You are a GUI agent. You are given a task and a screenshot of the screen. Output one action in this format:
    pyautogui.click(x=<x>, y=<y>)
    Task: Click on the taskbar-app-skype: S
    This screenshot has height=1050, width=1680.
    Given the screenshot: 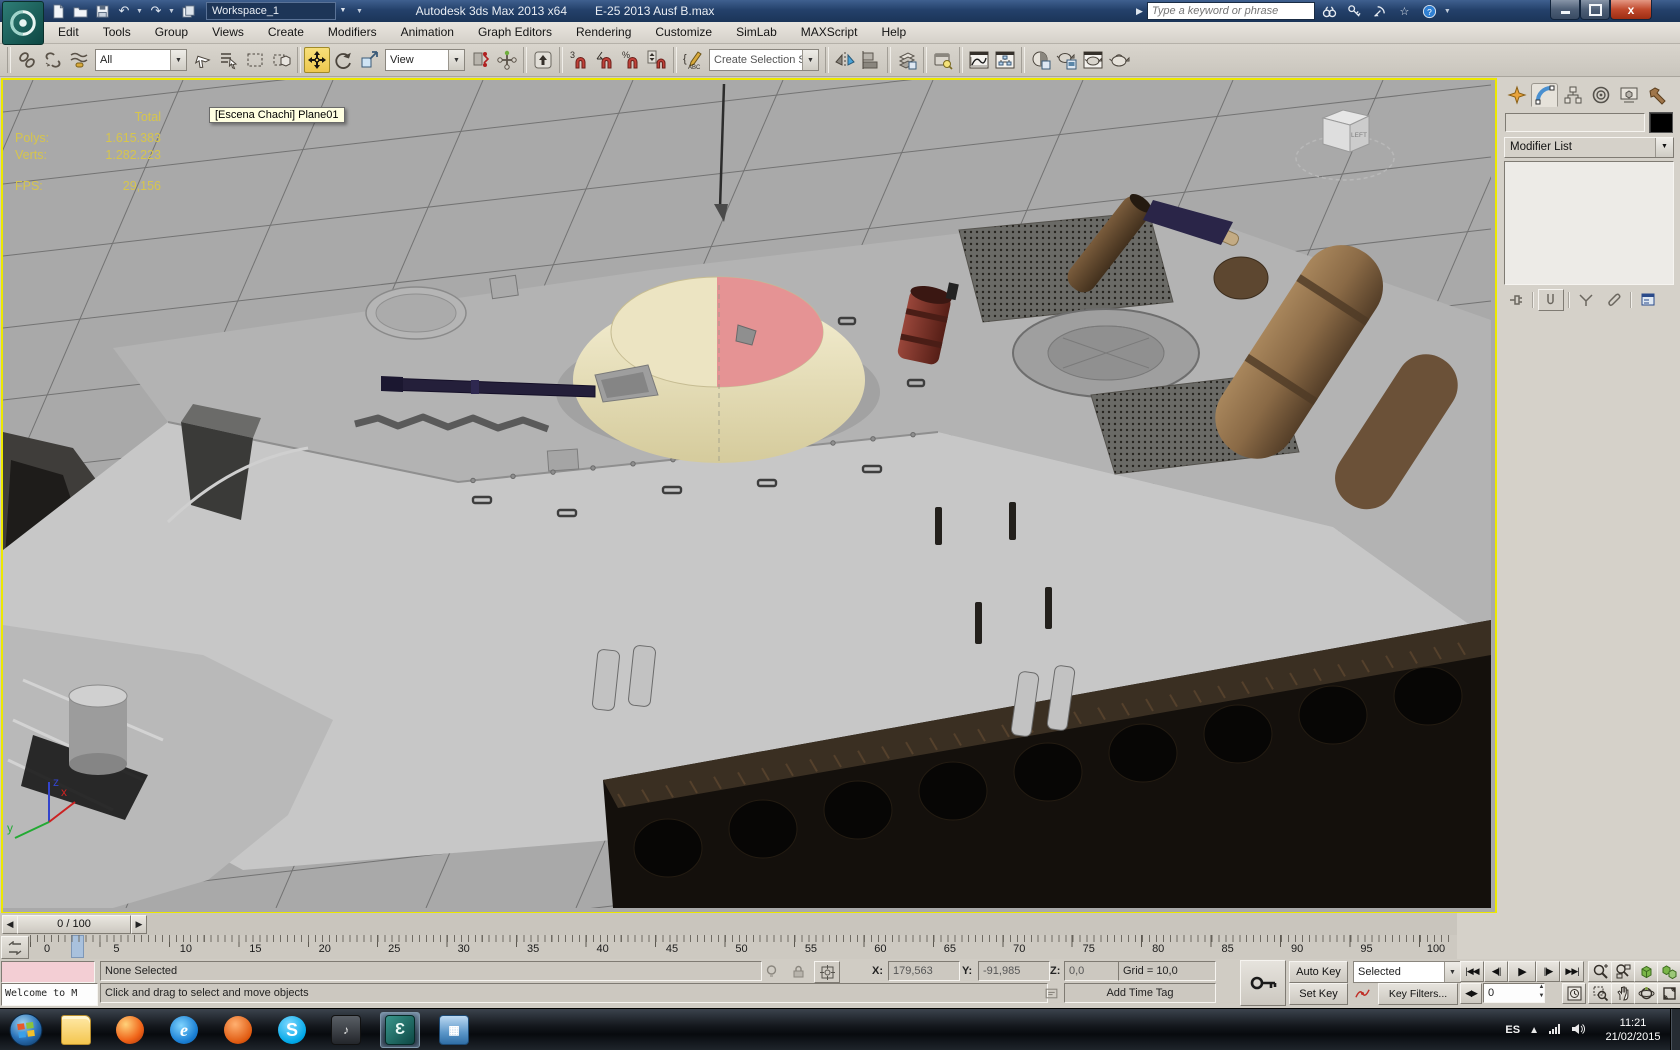 What is the action you would take?
    pyautogui.click(x=292, y=1030)
    